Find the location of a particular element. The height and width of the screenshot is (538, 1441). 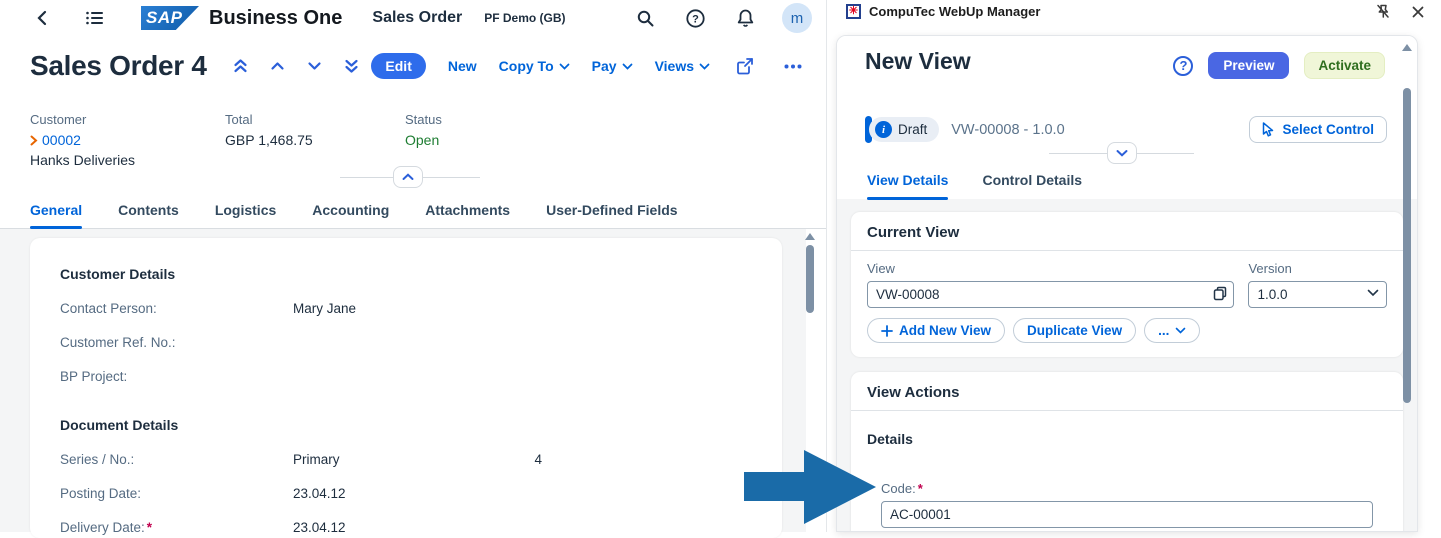

tab-logistics: Logistics is located at coordinates (245, 212).